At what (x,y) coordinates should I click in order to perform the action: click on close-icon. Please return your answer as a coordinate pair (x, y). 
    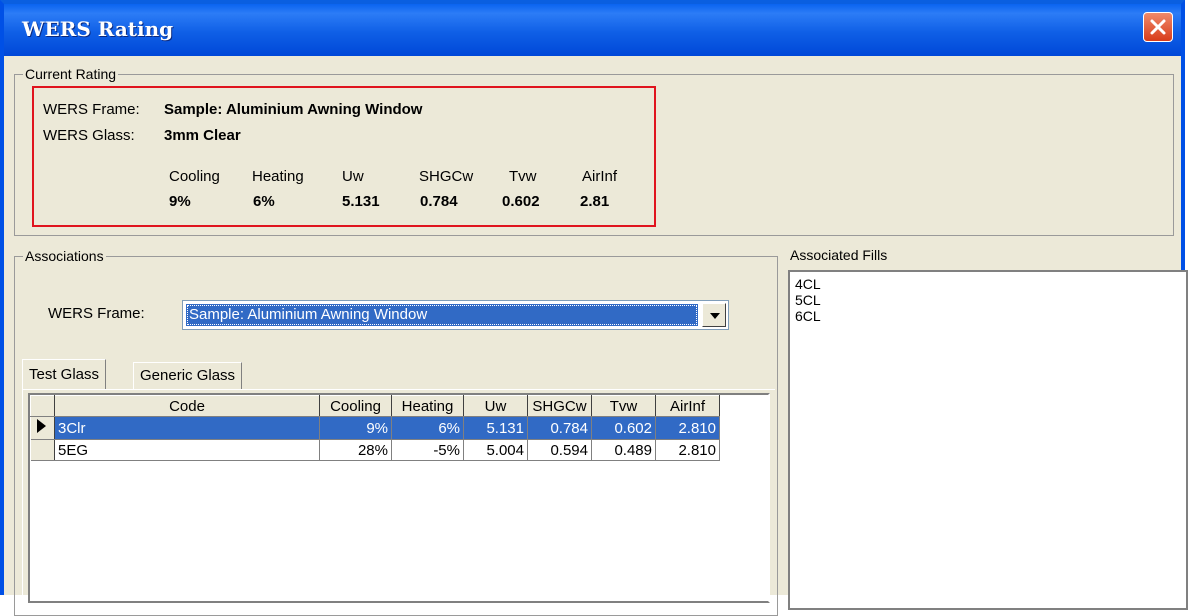
    Looking at the image, I should click on (1158, 27).